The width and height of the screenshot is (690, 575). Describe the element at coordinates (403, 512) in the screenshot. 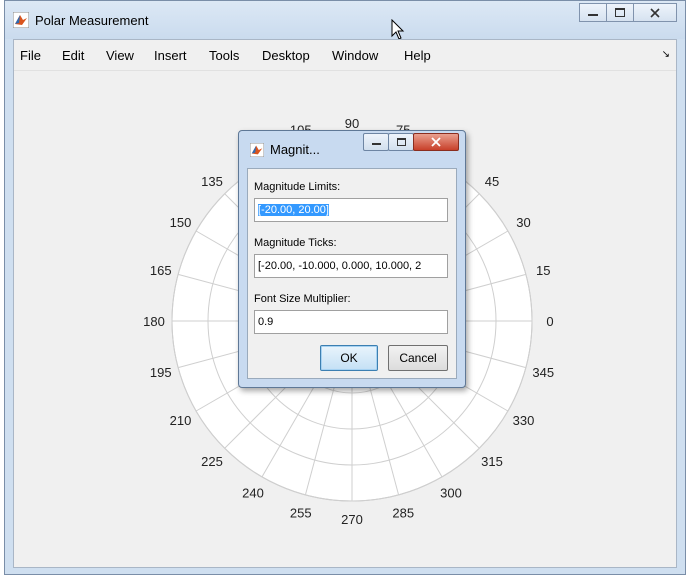

I see `polar-angle-label: 285` at that location.